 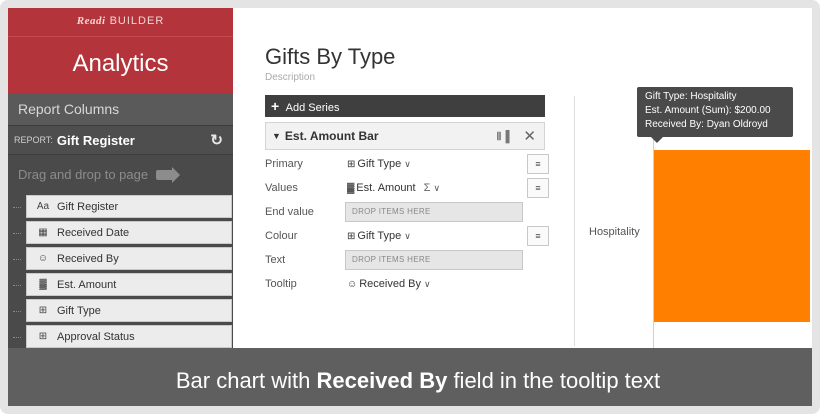 I want to click on prop-colour: Colour ⊞ Gift Type ∨ ≡, so click(x=410, y=238).